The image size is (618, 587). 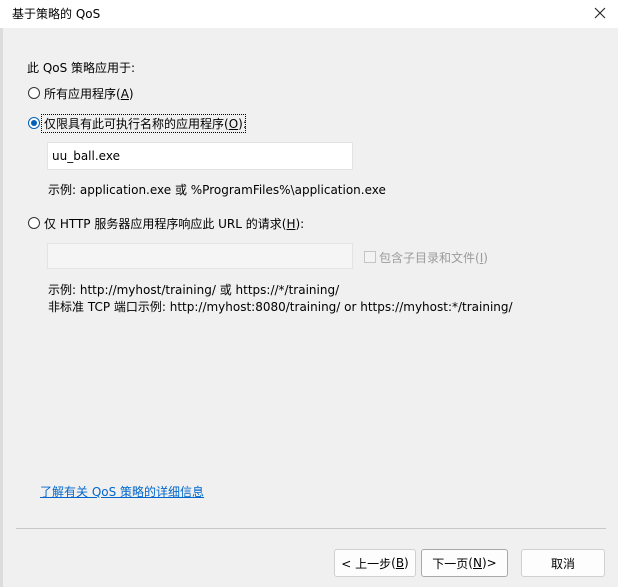 I want to click on url-input, so click(x=200, y=256).